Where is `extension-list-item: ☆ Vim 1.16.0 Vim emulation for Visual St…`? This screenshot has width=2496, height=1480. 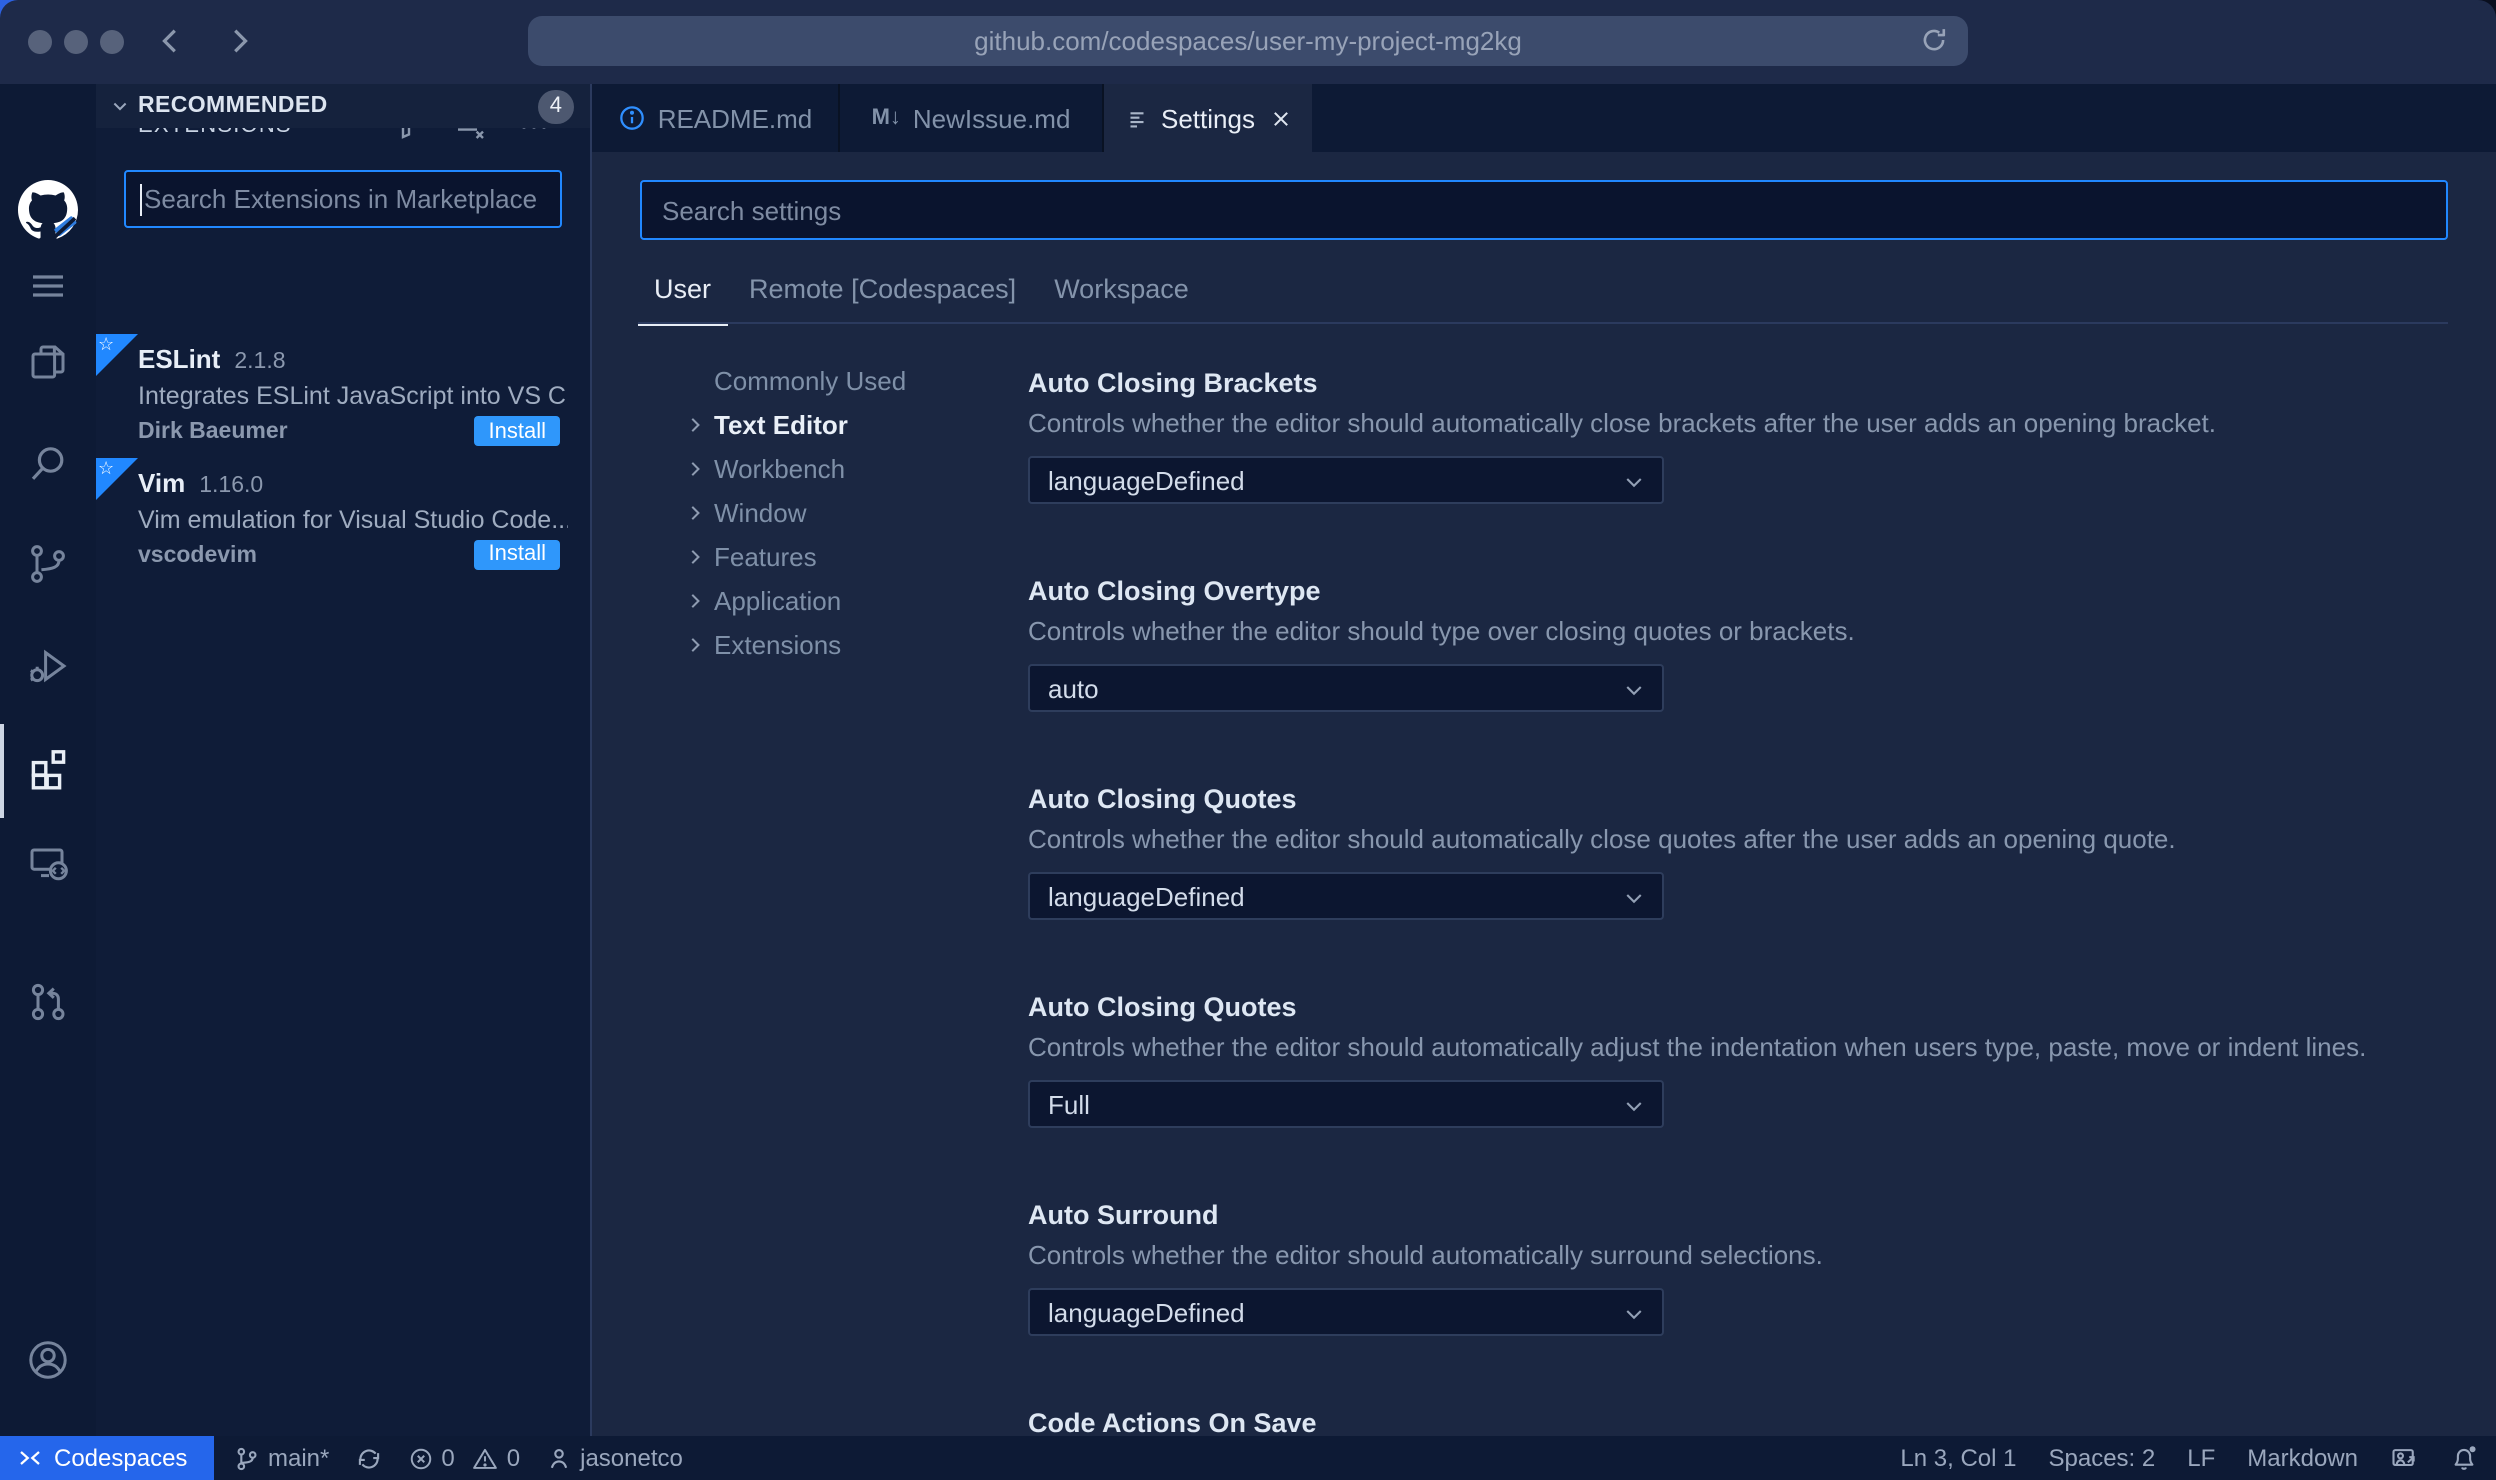
extension-list-item: ☆ Vim 1.16.0 Vim emulation for Visual St… is located at coordinates (343, 518).